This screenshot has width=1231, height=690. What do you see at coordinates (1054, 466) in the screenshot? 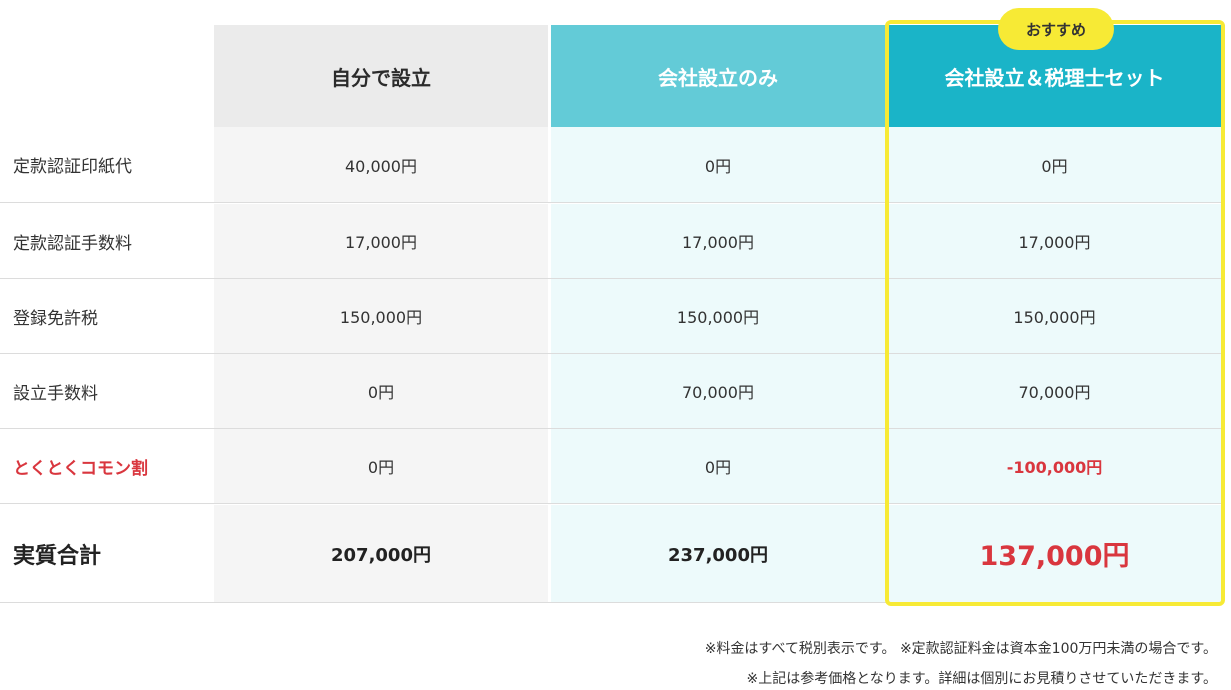
I see `cell-company-tax-set-discount: -100,000円` at bounding box center [1054, 466].